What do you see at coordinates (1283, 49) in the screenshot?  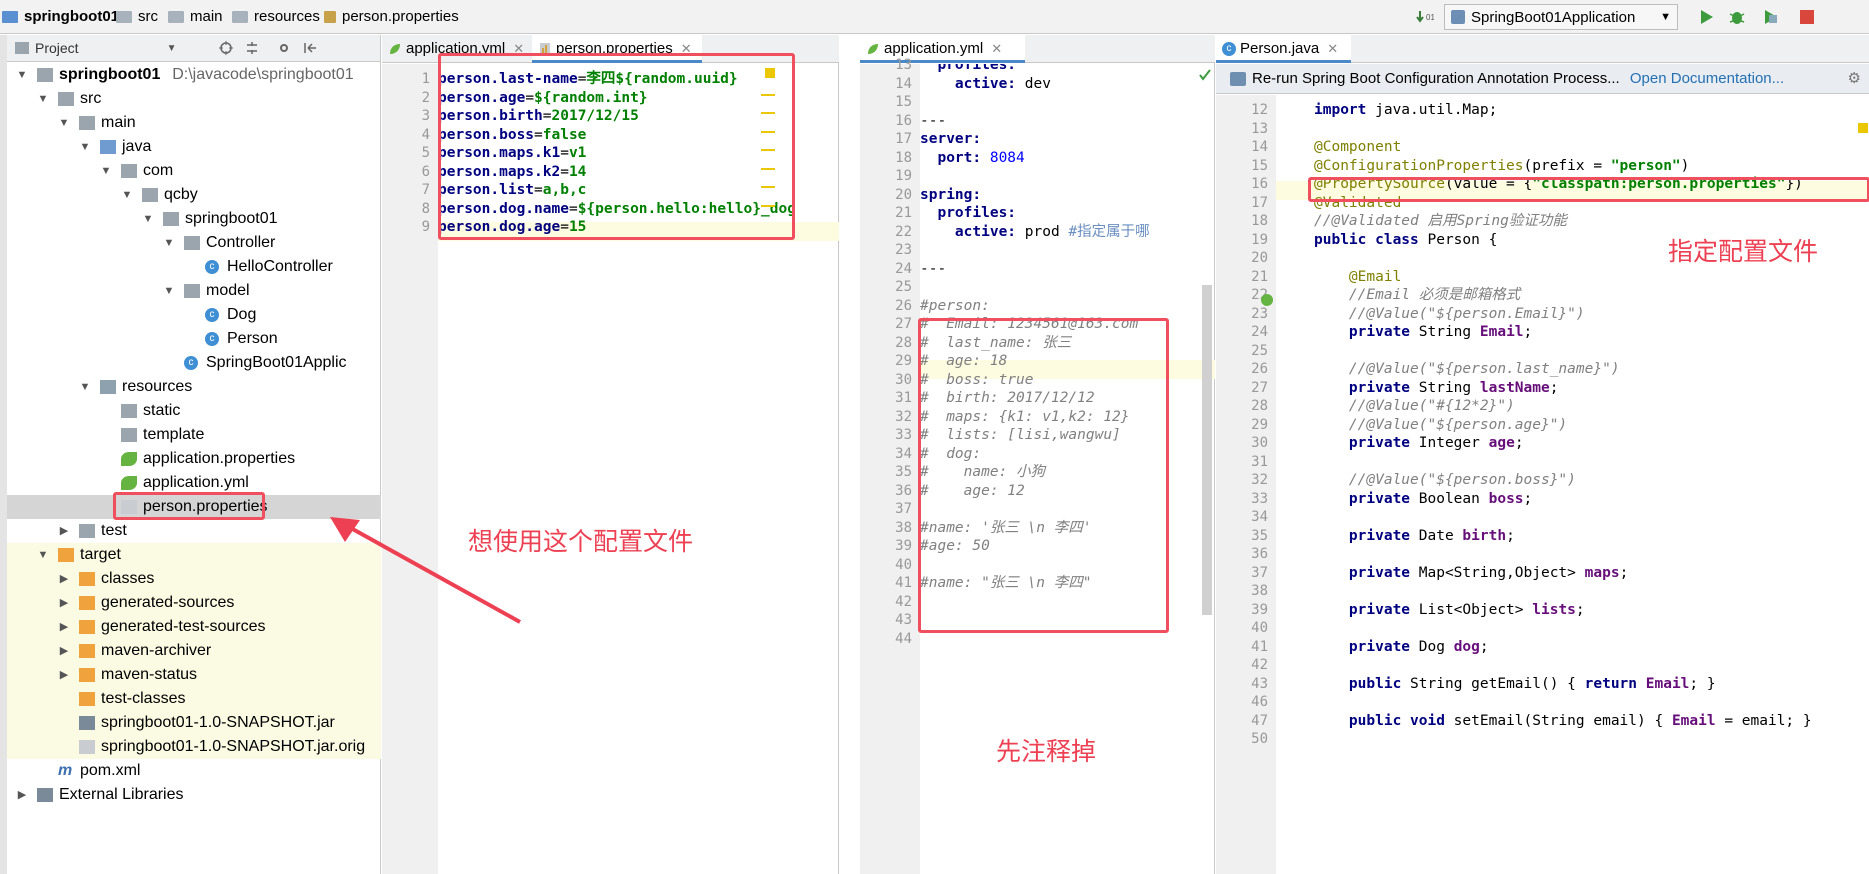 I see `tab-person-java: c Person.java ✕` at bounding box center [1283, 49].